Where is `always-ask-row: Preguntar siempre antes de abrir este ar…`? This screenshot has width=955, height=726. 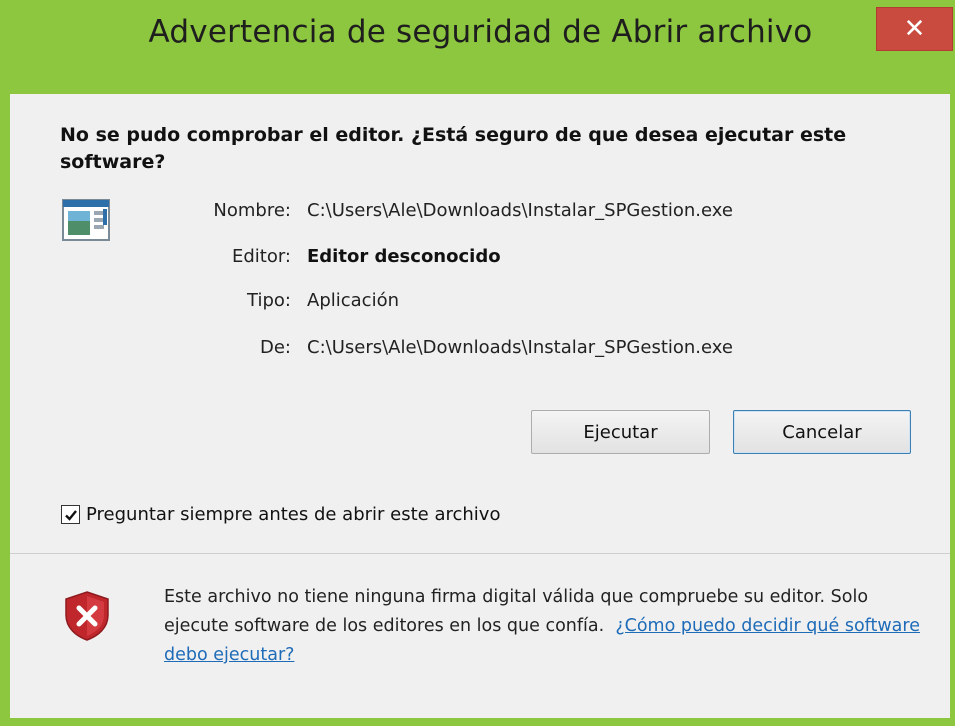
always-ask-row: Preguntar siempre antes de abrir este ar… is located at coordinates (280, 514).